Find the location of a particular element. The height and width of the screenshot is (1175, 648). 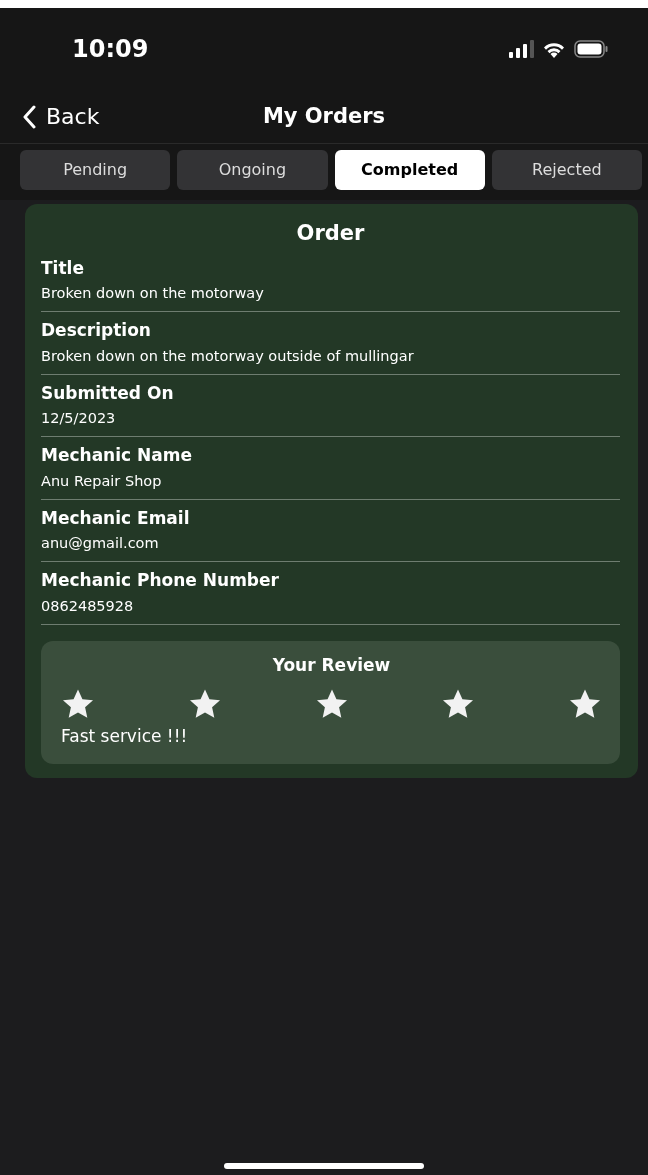

field-label: Mechanic Phone Number is located at coordinates (160, 580).